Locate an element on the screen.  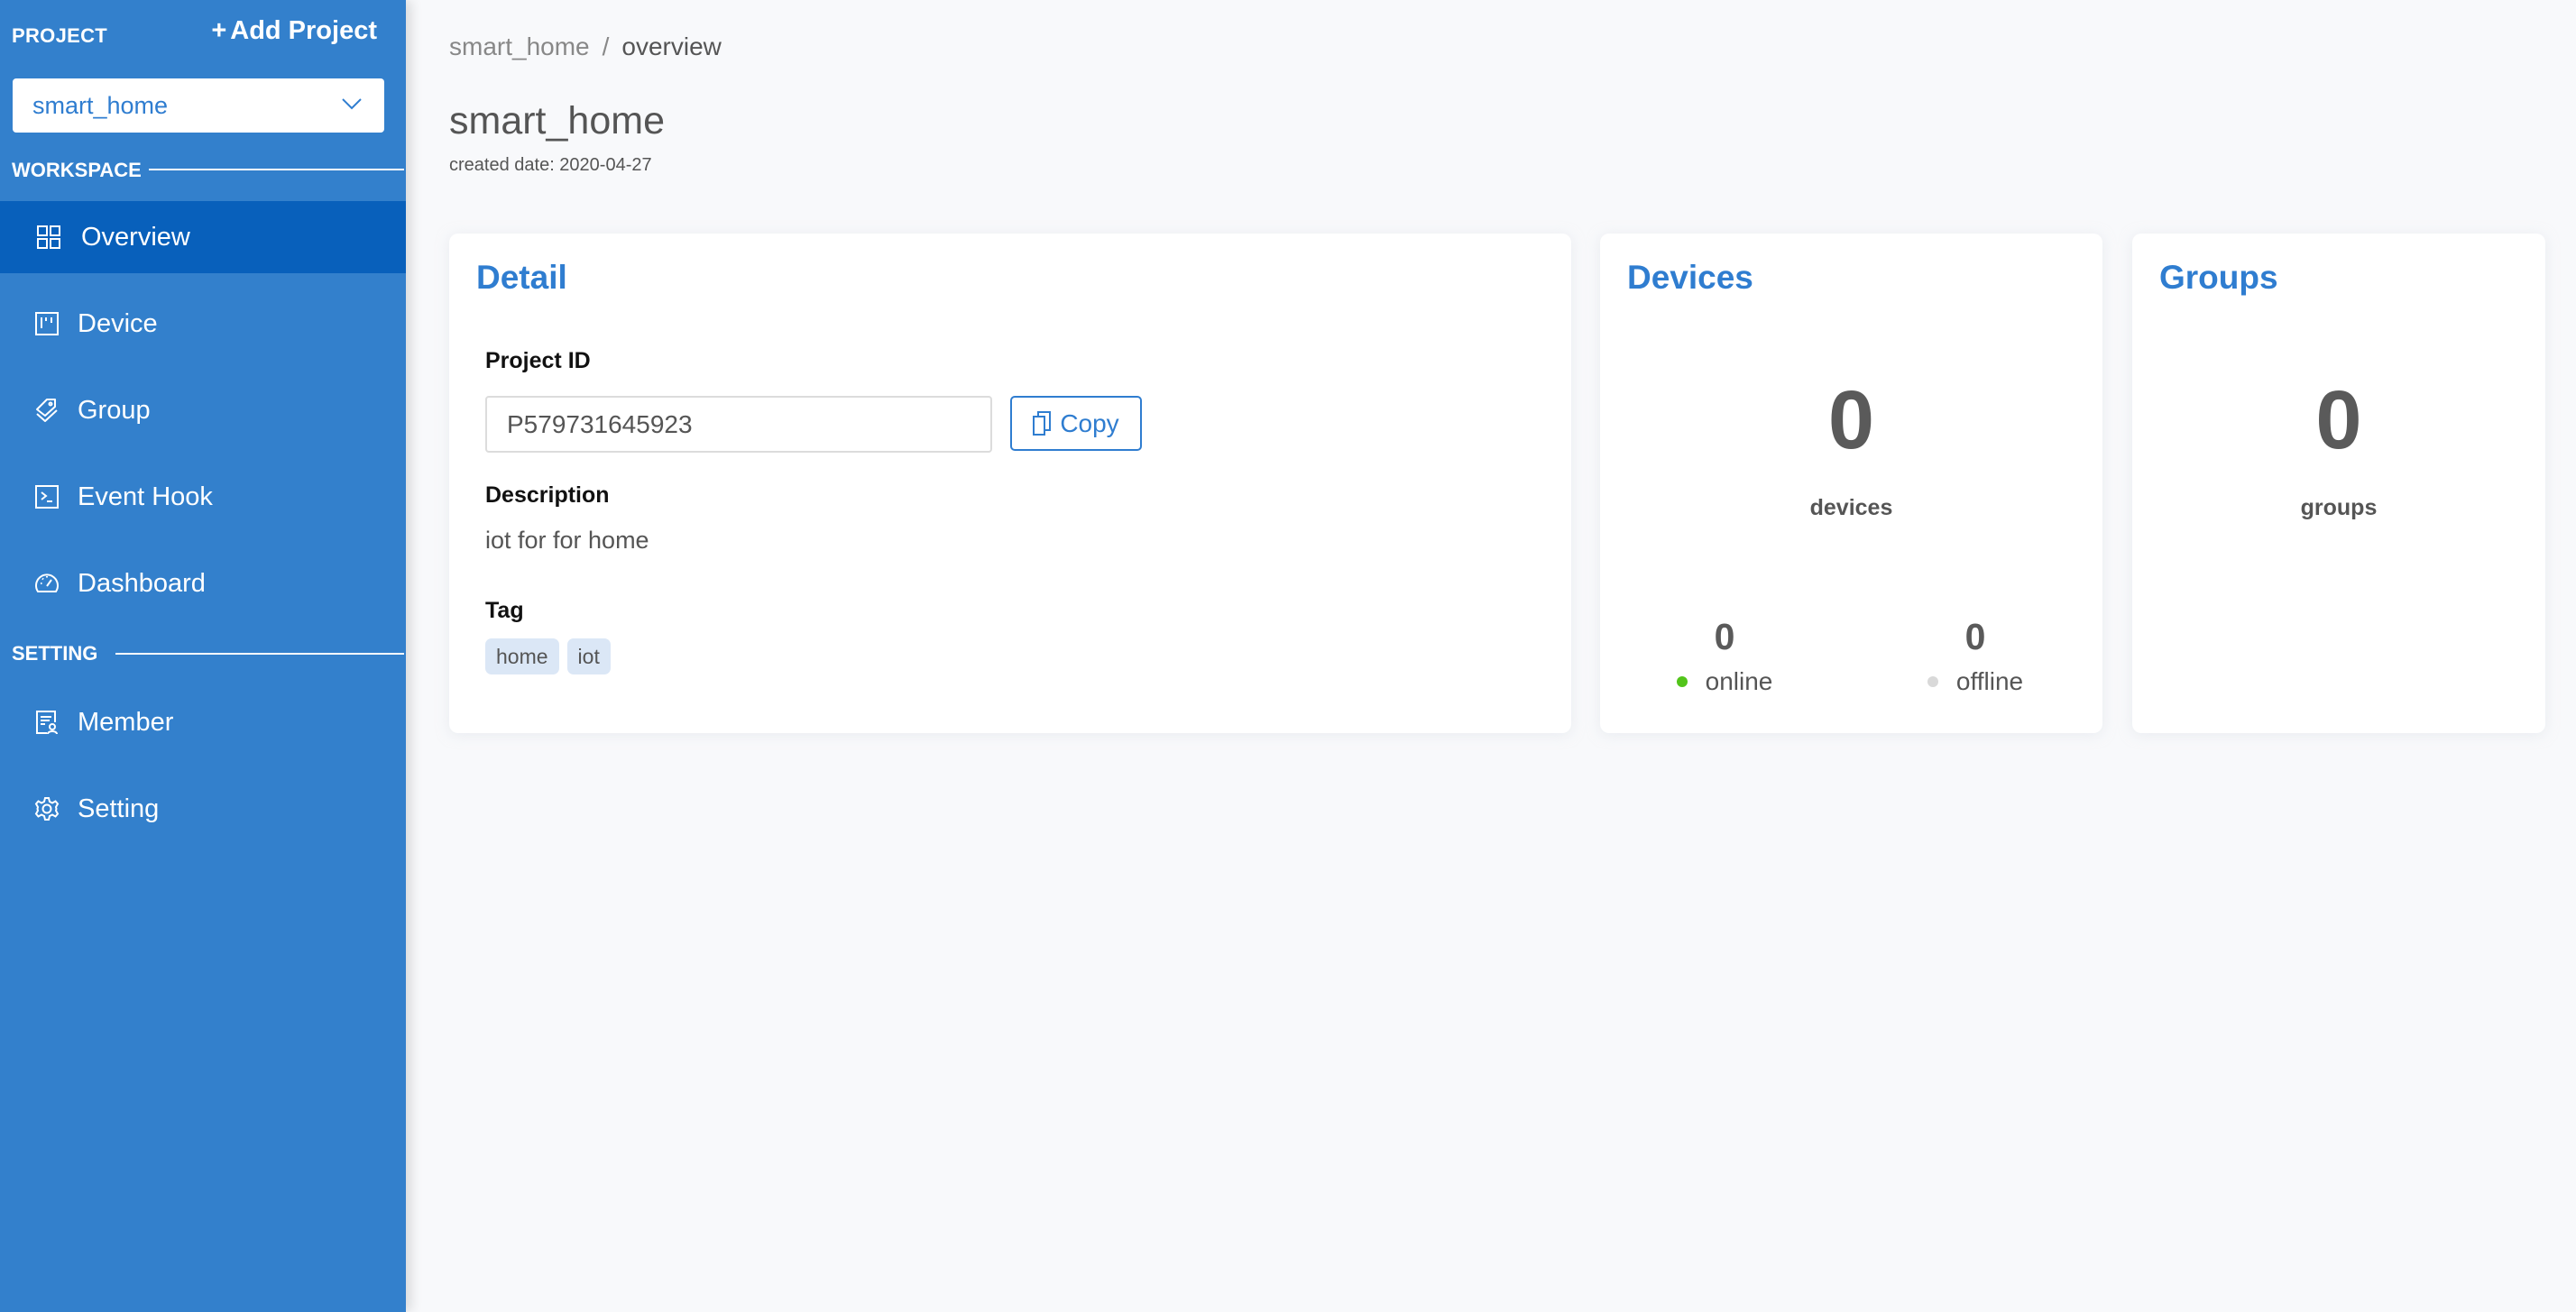
tag-iot: iot is located at coordinates (588, 656).